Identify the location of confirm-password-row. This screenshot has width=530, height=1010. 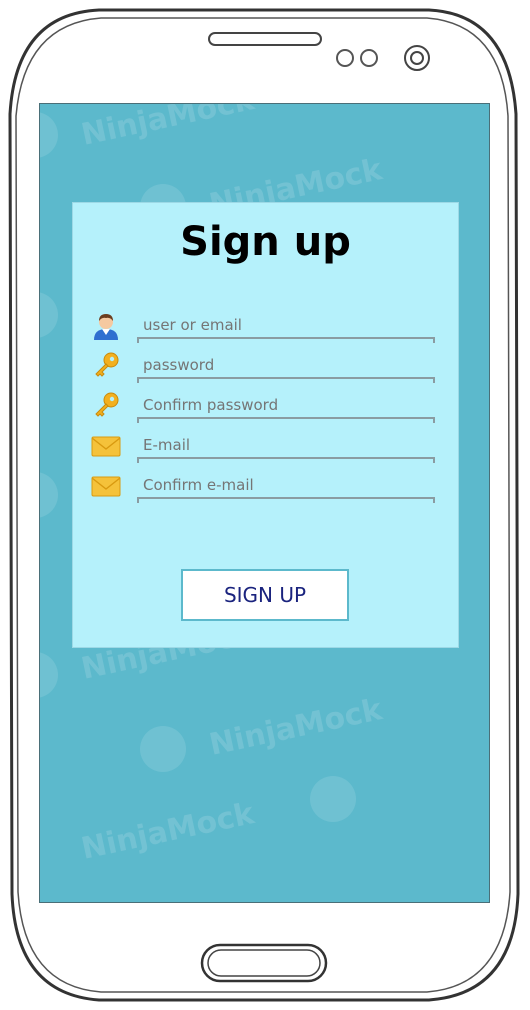
(262, 407).